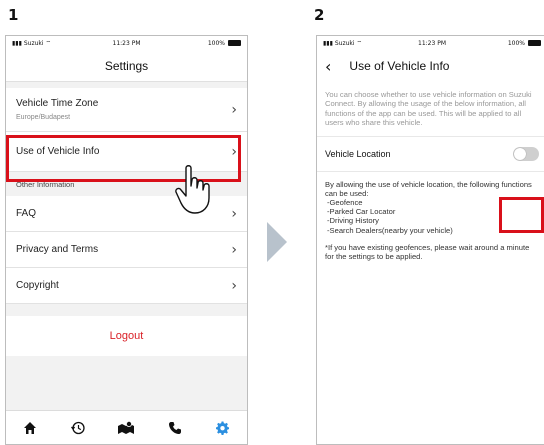 This screenshot has width=544, height=445. What do you see at coordinates (319, 15) in the screenshot?
I see `step-number-2: 2` at bounding box center [319, 15].